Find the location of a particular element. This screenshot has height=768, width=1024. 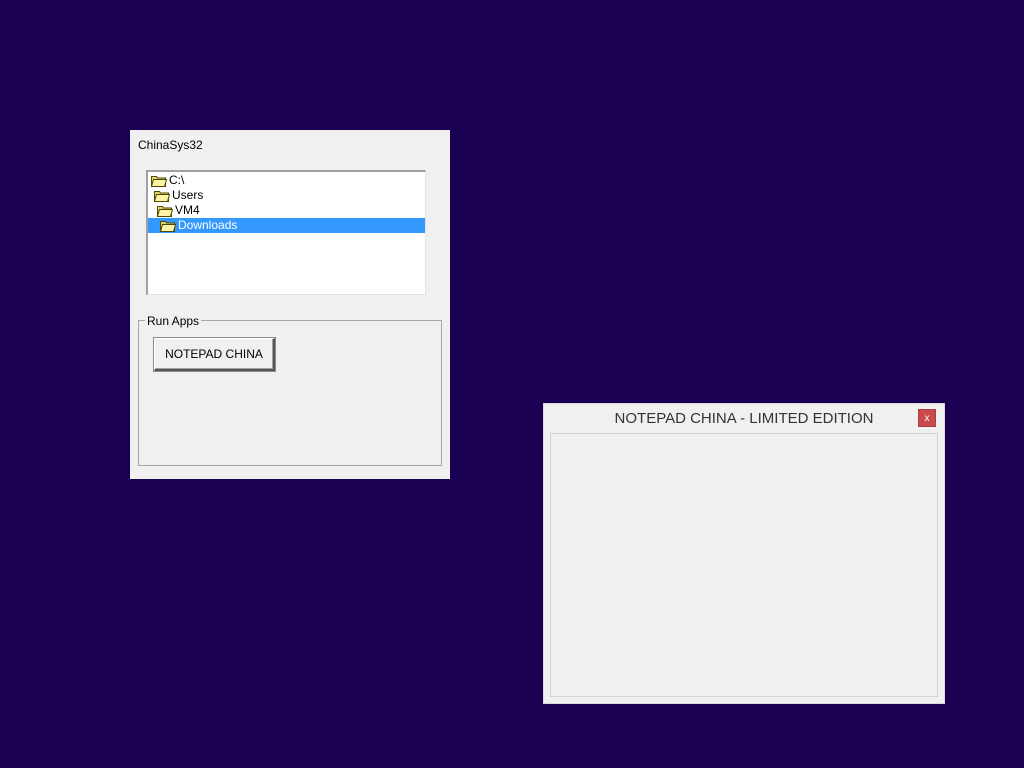

group-label: Run Apps is located at coordinates (173, 321).